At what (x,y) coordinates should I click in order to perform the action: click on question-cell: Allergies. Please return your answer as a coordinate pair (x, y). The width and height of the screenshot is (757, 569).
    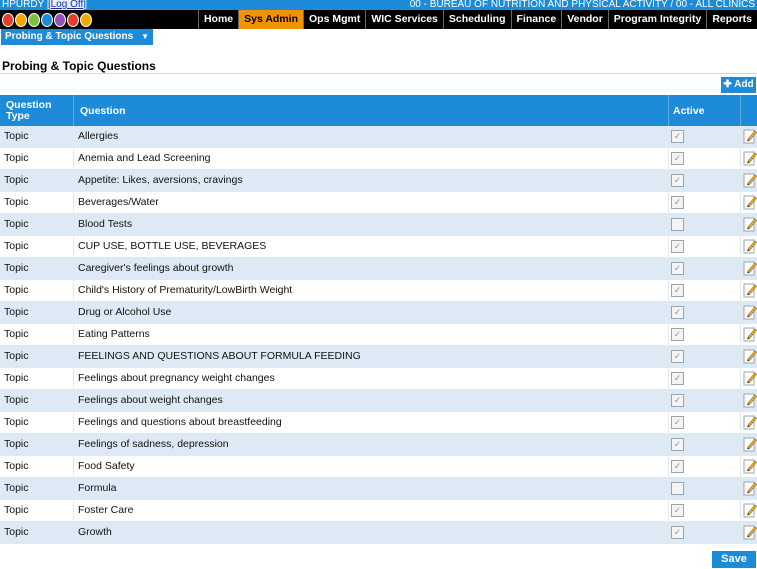
    Looking at the image, I should click on (371, 136).